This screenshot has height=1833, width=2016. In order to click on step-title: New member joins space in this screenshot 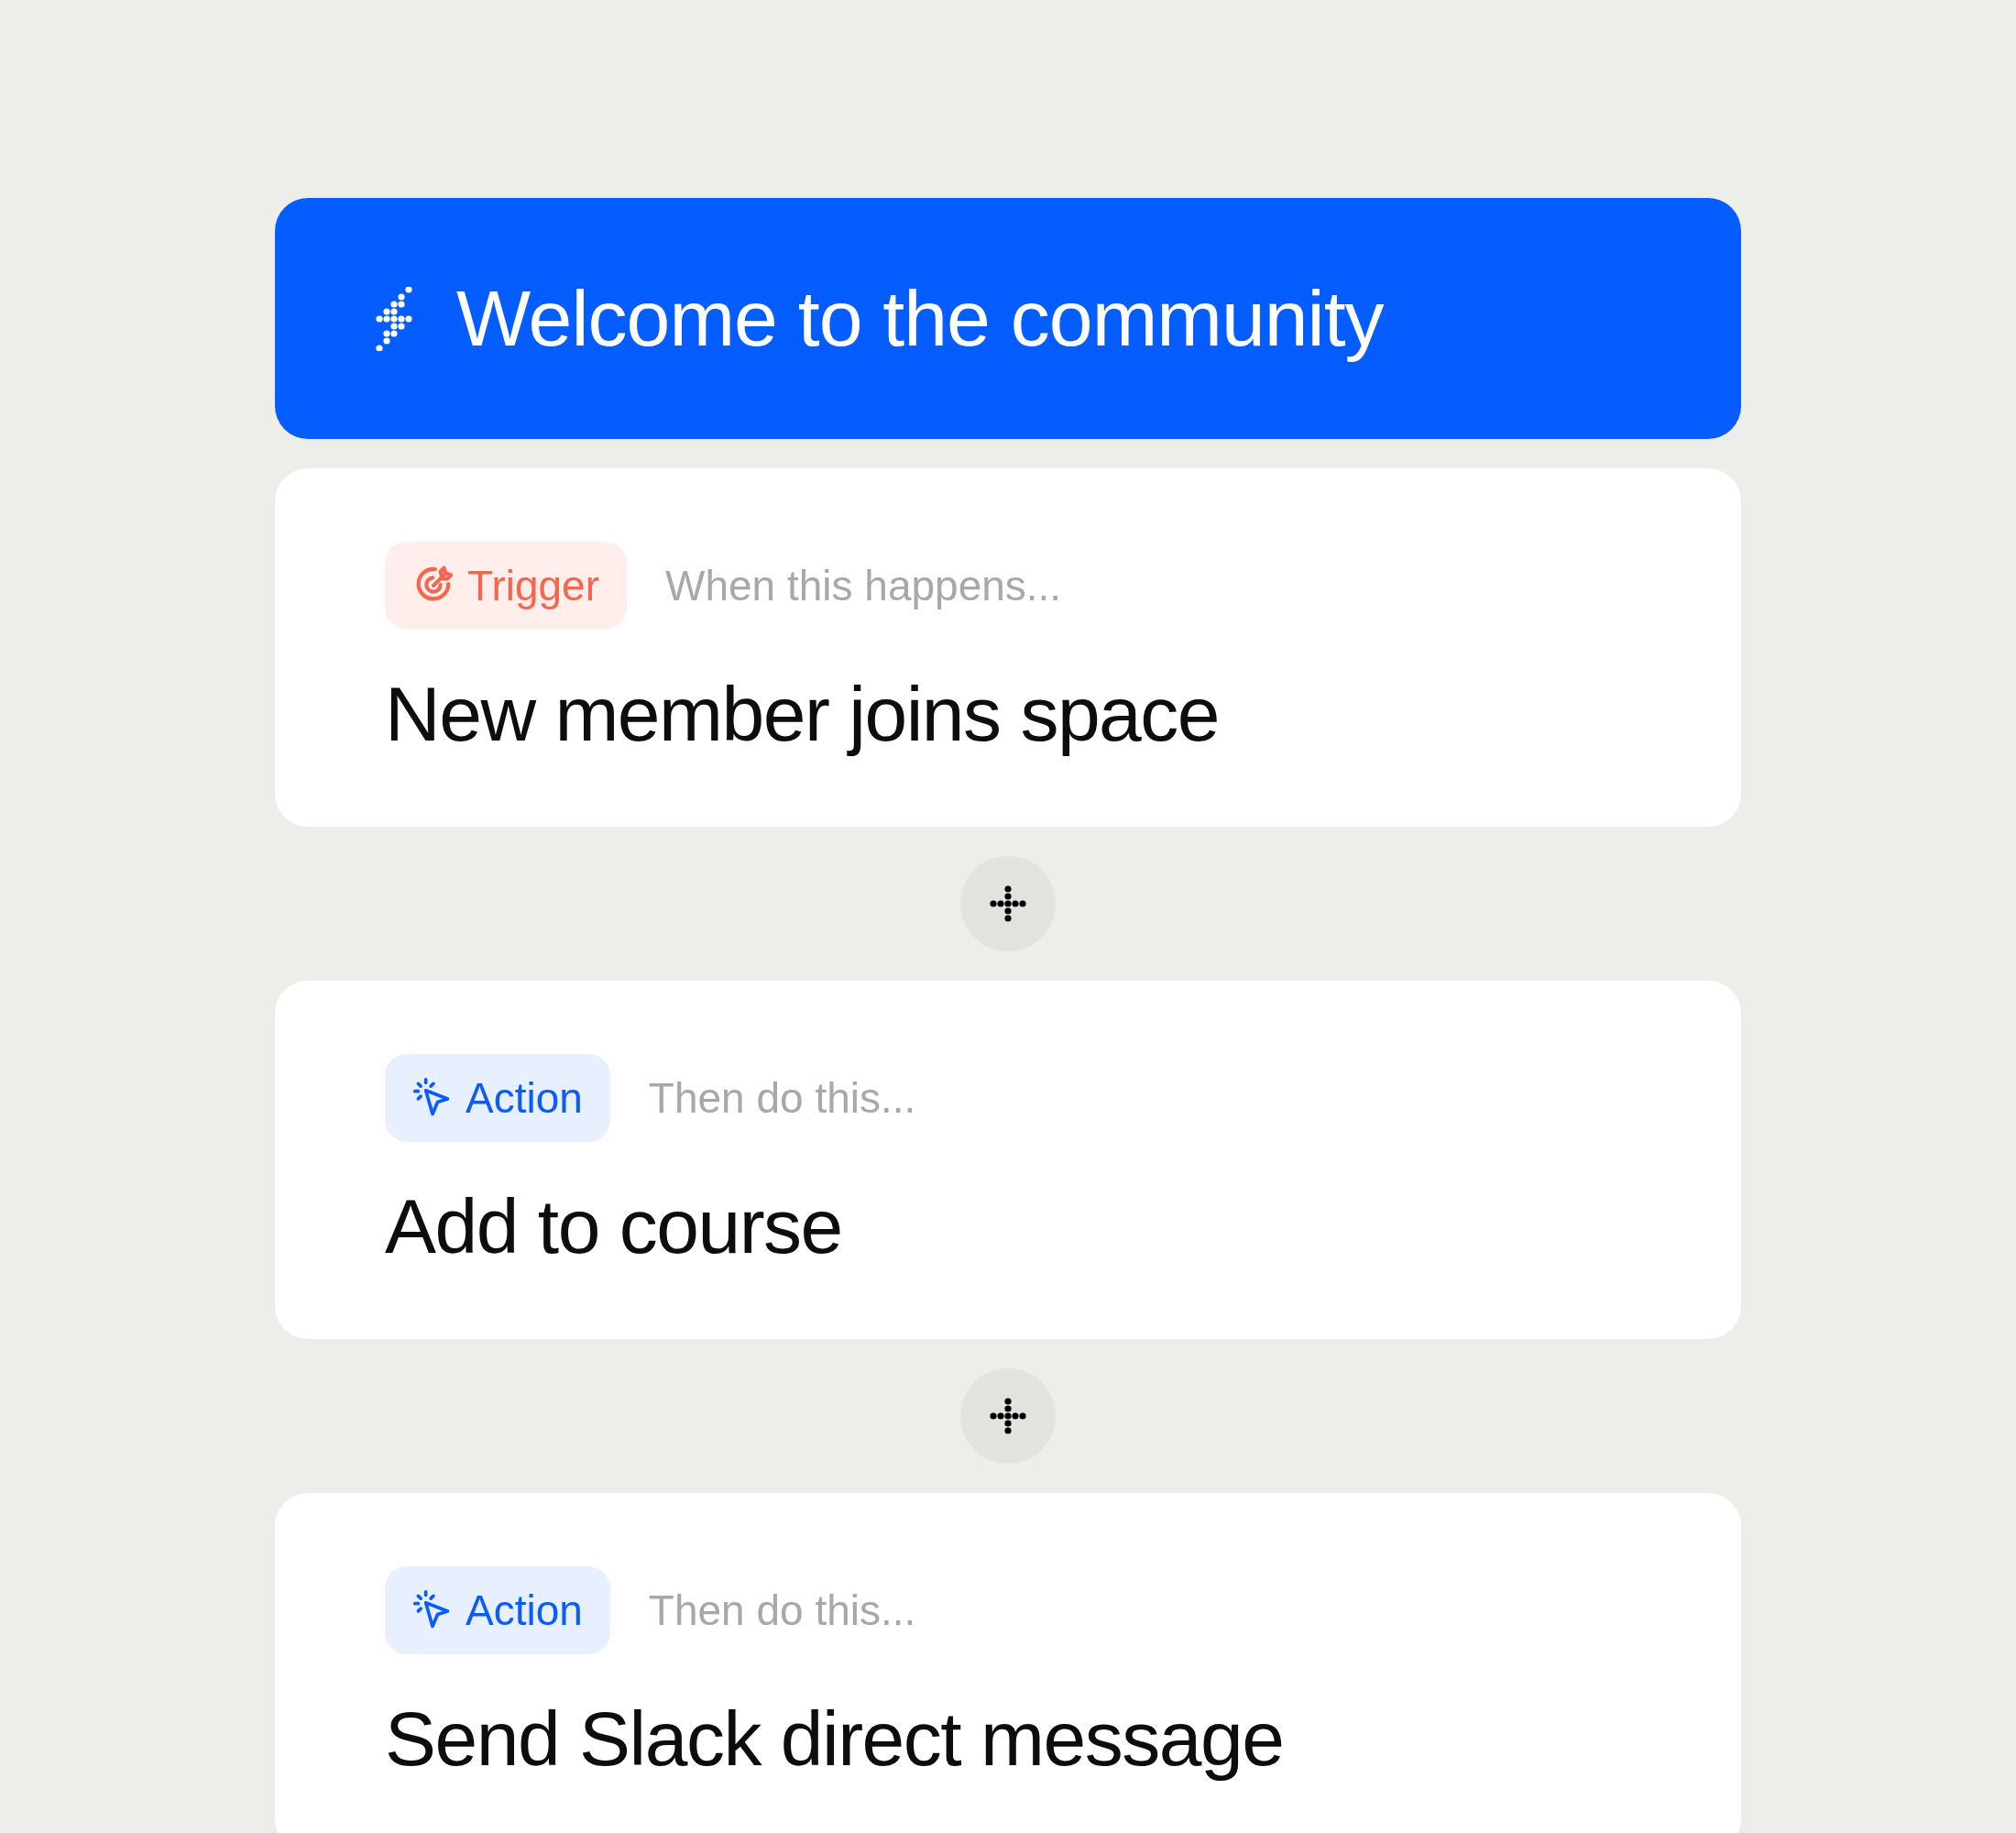, I will do `click(803, 714)`.